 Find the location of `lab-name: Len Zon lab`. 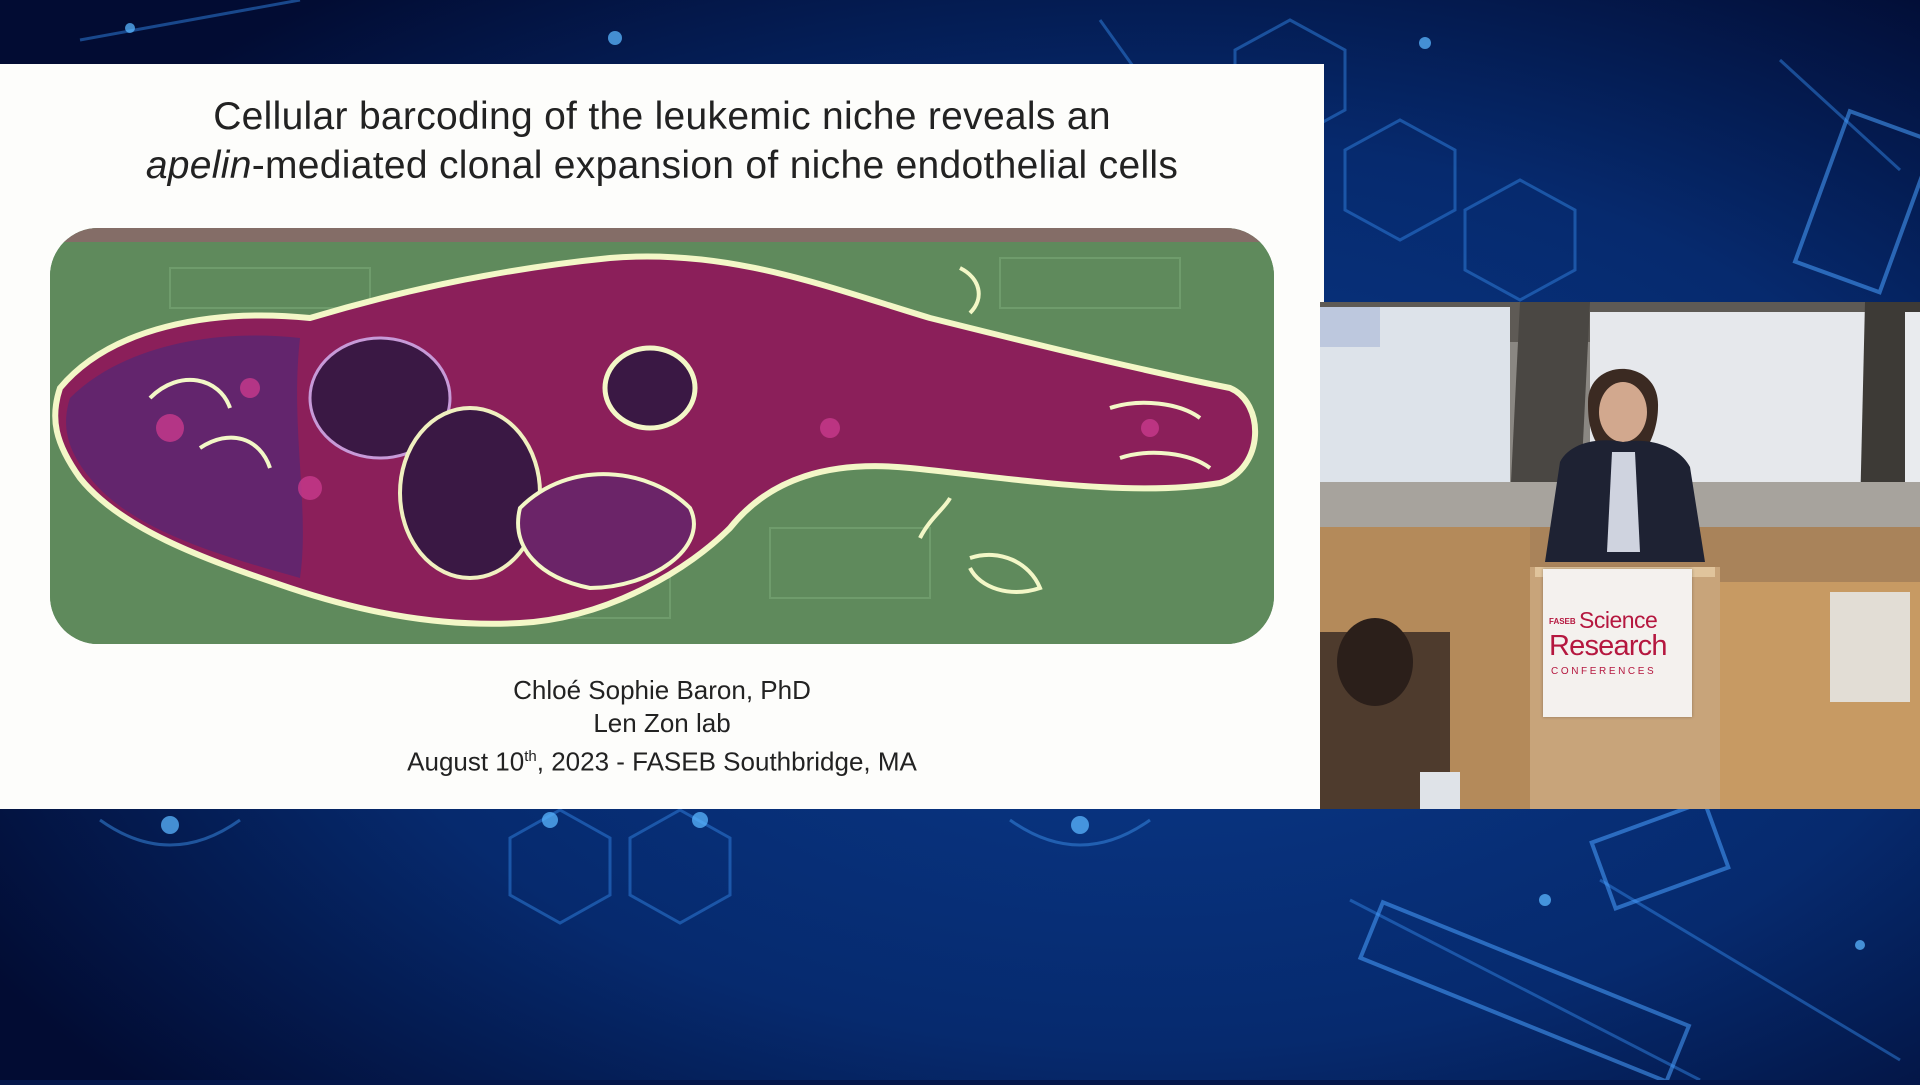

lab-name: Len Zon lab is located at coordinates (662, 723).